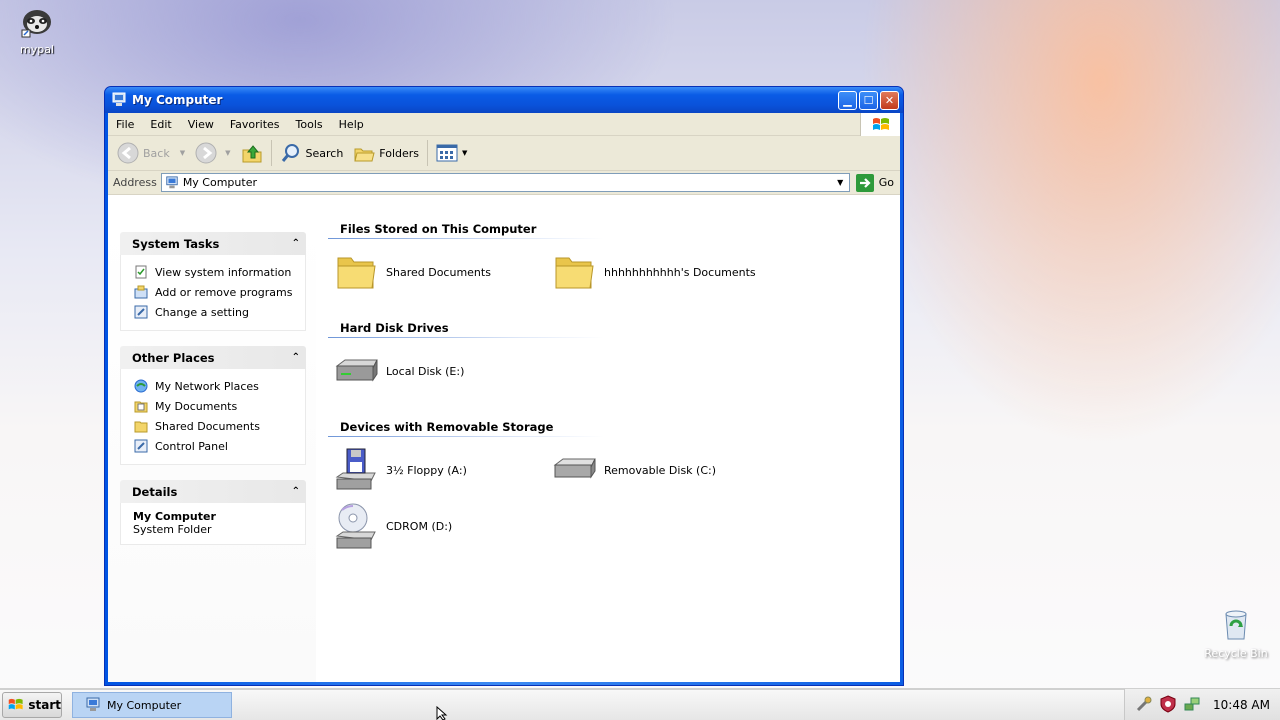  I want to click on item-label: 3½ Floppy (A:), so click(426, 470).